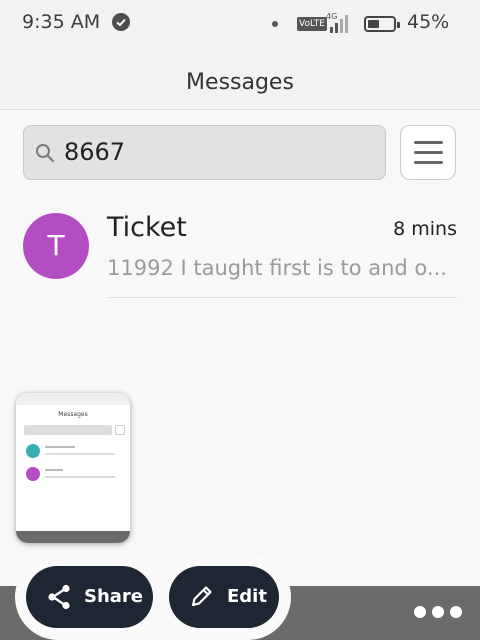 The height and width of the screenshot is (640, 480). What do you see at coordinates (428, 22) in the screenshot?
I see `battery-percent: 45%` at bounding box center [428, 22].